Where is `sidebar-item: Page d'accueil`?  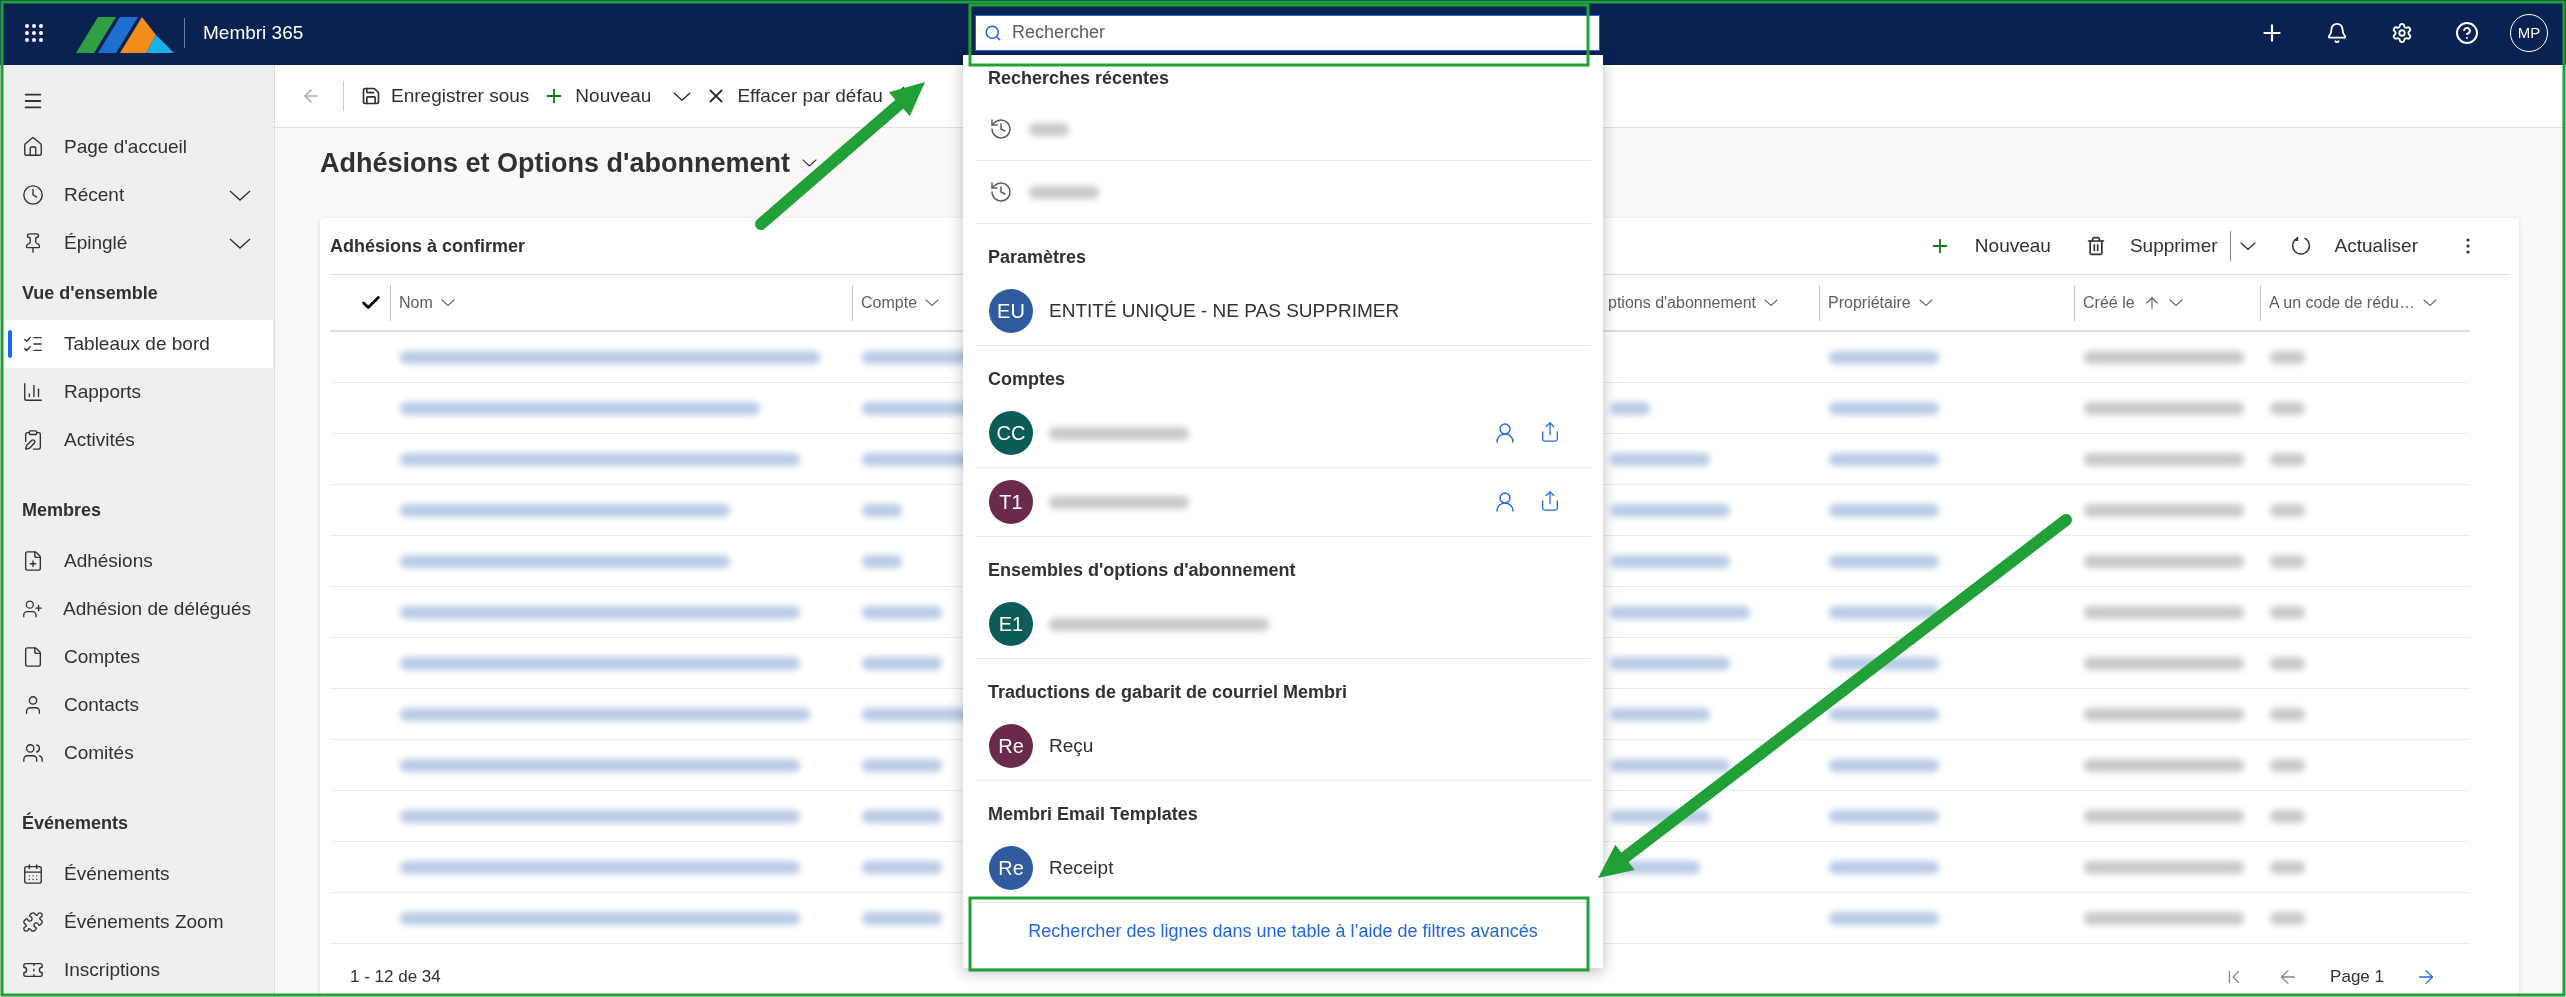
sidebar-item: Page d'accueil is located at coordinates (136, 147).